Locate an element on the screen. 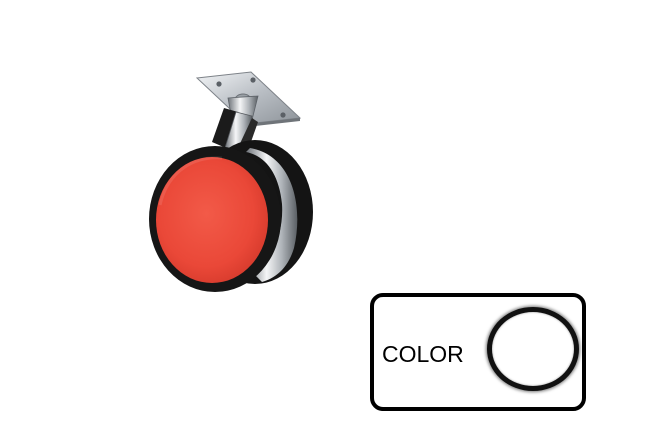 The width and height of the screenshot is (646, 448). color-option-box: COLOR is located at coordinates (478, 352).